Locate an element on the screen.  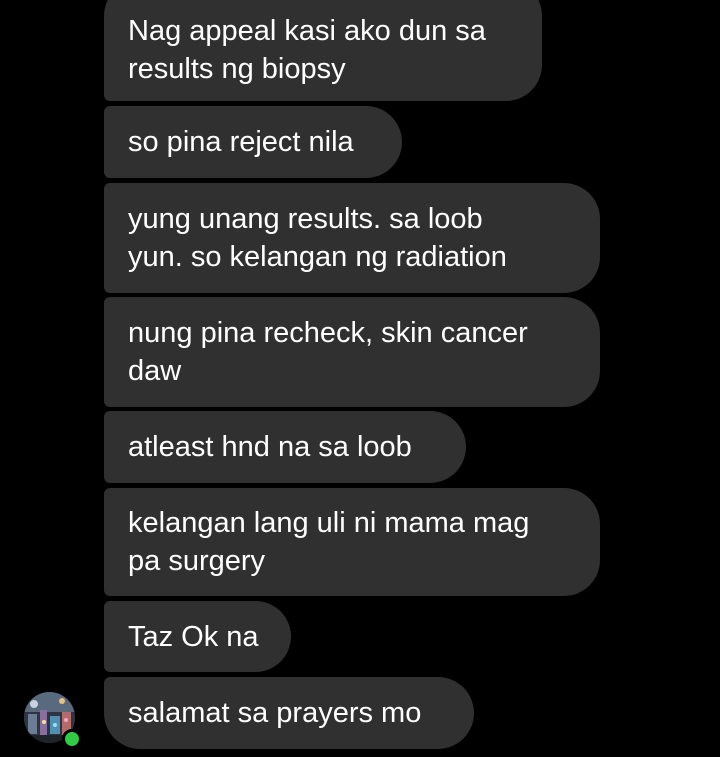
message-bubble: so pina reject nila is located at coordinates (253, 142).